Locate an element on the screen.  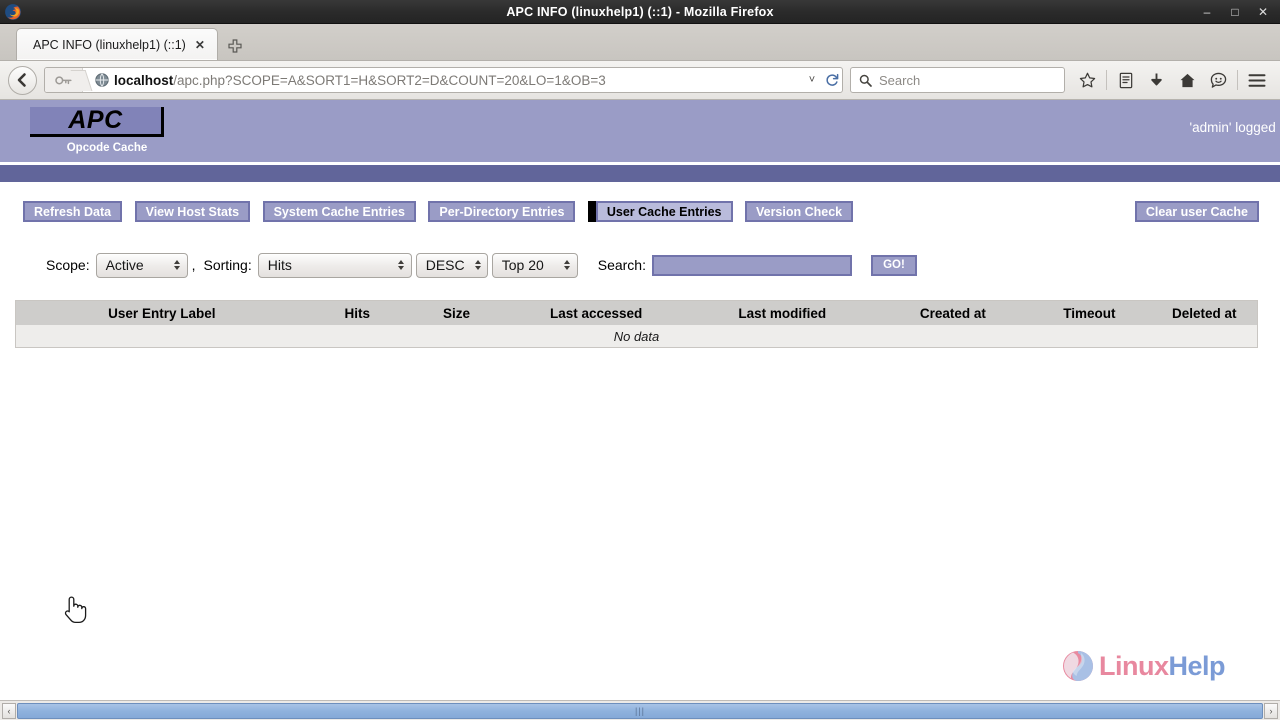
go-button: GO! is located at coordinates (893, 265).